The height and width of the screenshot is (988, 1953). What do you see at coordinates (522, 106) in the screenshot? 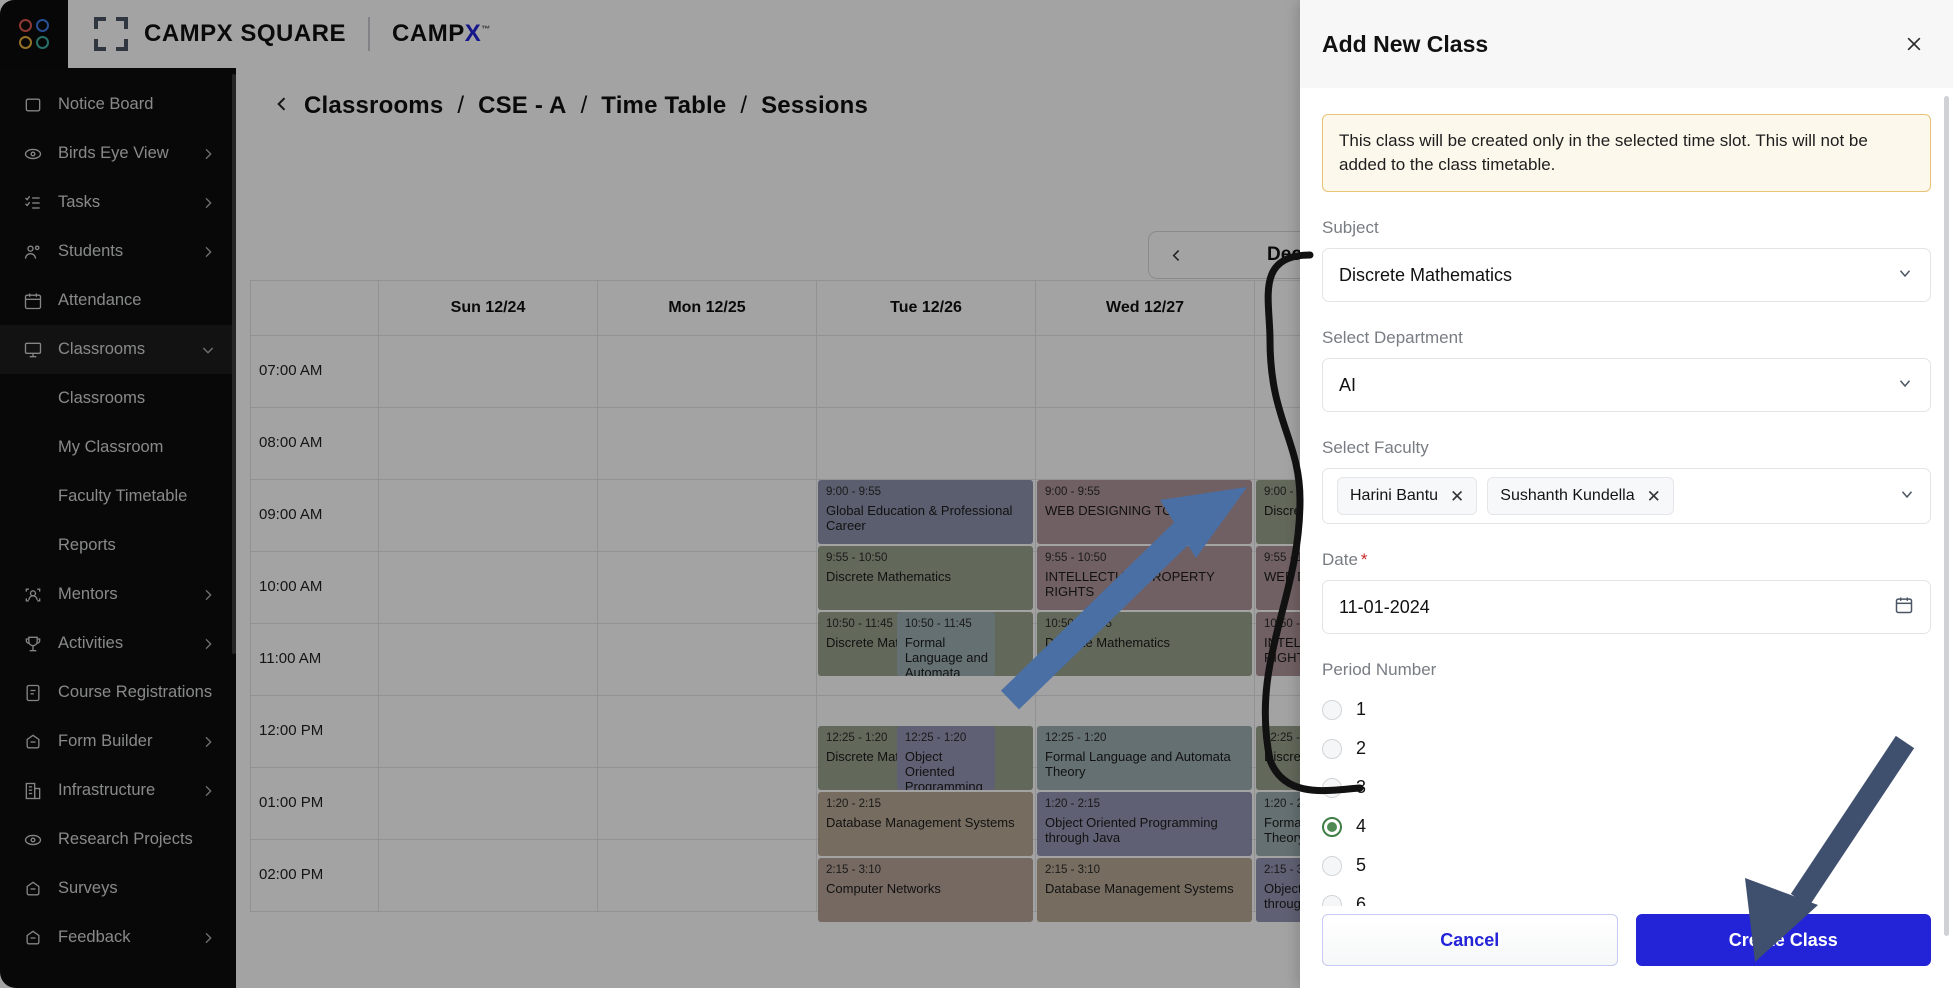
I see `breadcrumb-item-1: CSE - A` at bounding box center [522, 106].